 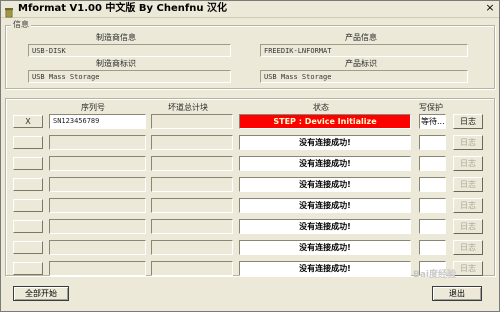 What do you see at coordinates (129, 50) in the screenshot?
I see `vendor-info-field: USB-DISK` at bounding box center [129, 50].